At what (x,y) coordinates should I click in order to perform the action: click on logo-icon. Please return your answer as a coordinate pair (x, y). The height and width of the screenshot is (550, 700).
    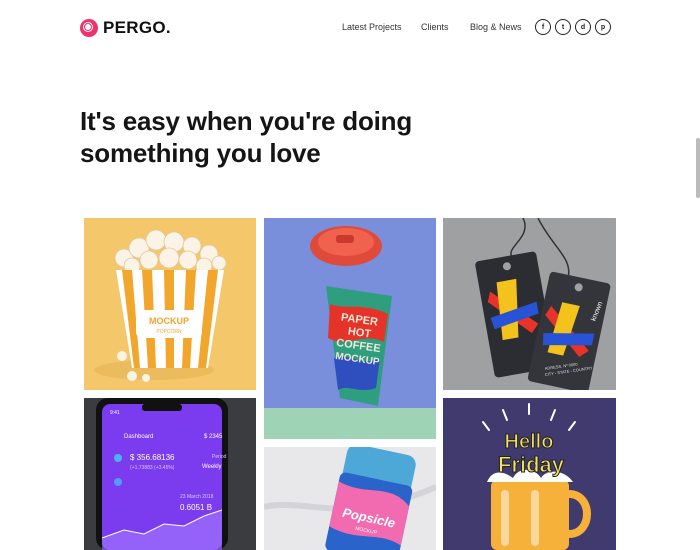
    Looking at the image, I should click on (89, 28).